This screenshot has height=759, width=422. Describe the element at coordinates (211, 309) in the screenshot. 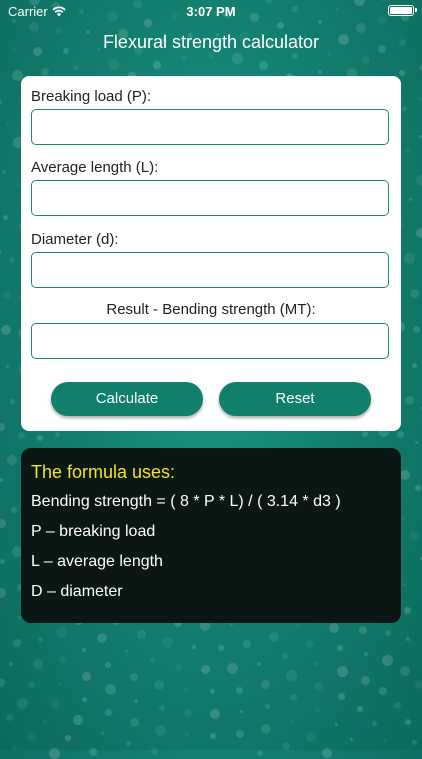

I see `result-label: Result - Bending strength (MT):` at that location.